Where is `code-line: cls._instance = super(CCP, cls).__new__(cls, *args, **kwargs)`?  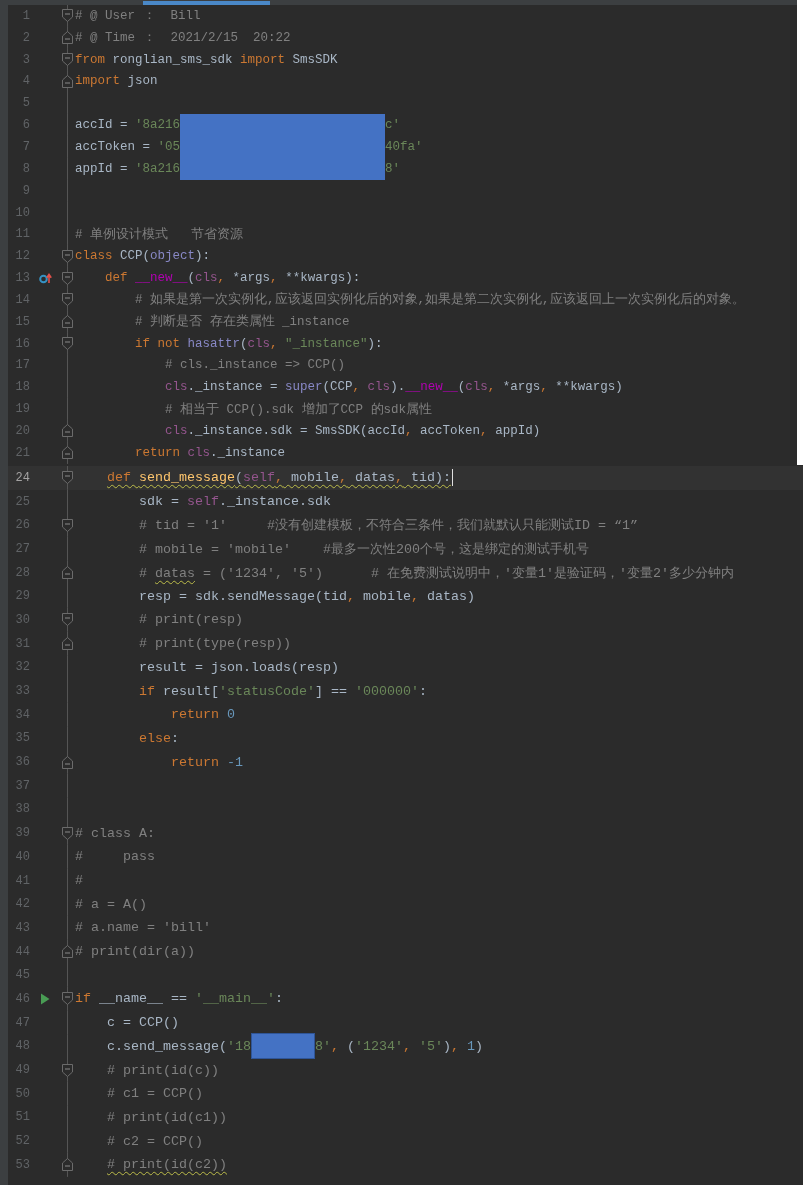
code-line: cls._instance = super(CCP, cls).__new__(cls, *args, **kwargs) is located at coordinates (394, 387).